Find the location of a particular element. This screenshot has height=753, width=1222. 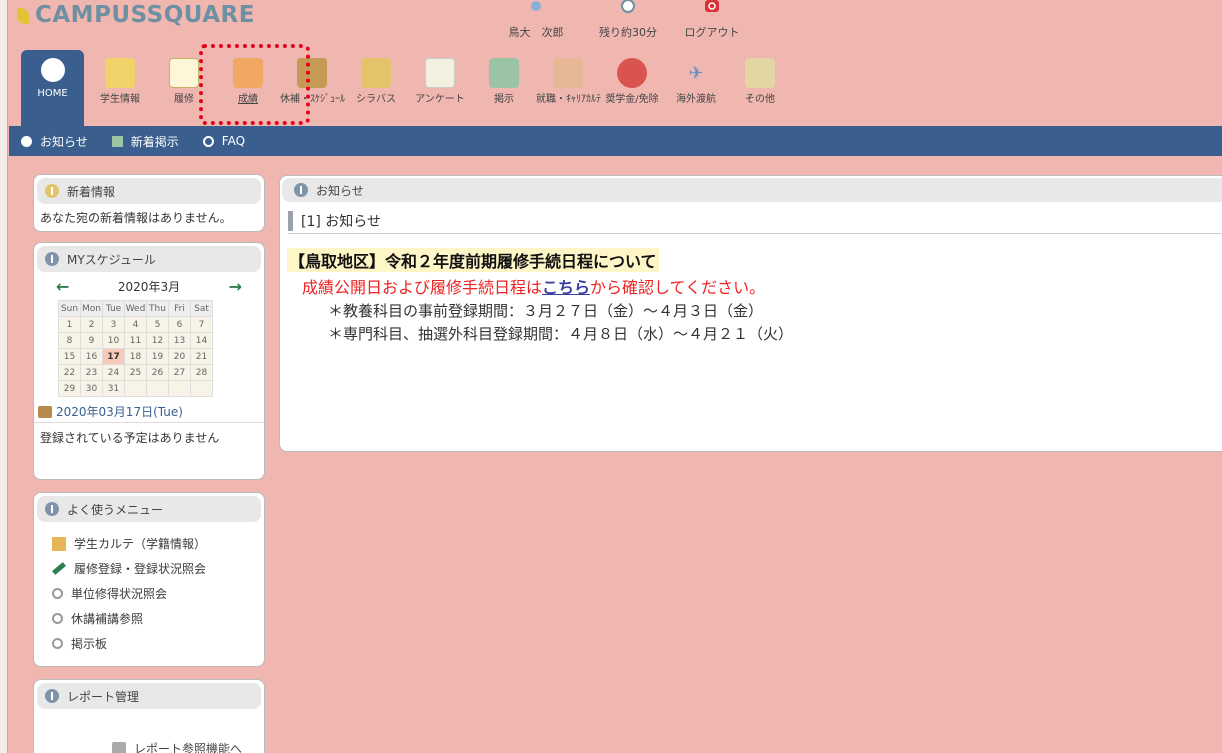

calendar-day-cell: 25 is located at coordinates (135, 372).